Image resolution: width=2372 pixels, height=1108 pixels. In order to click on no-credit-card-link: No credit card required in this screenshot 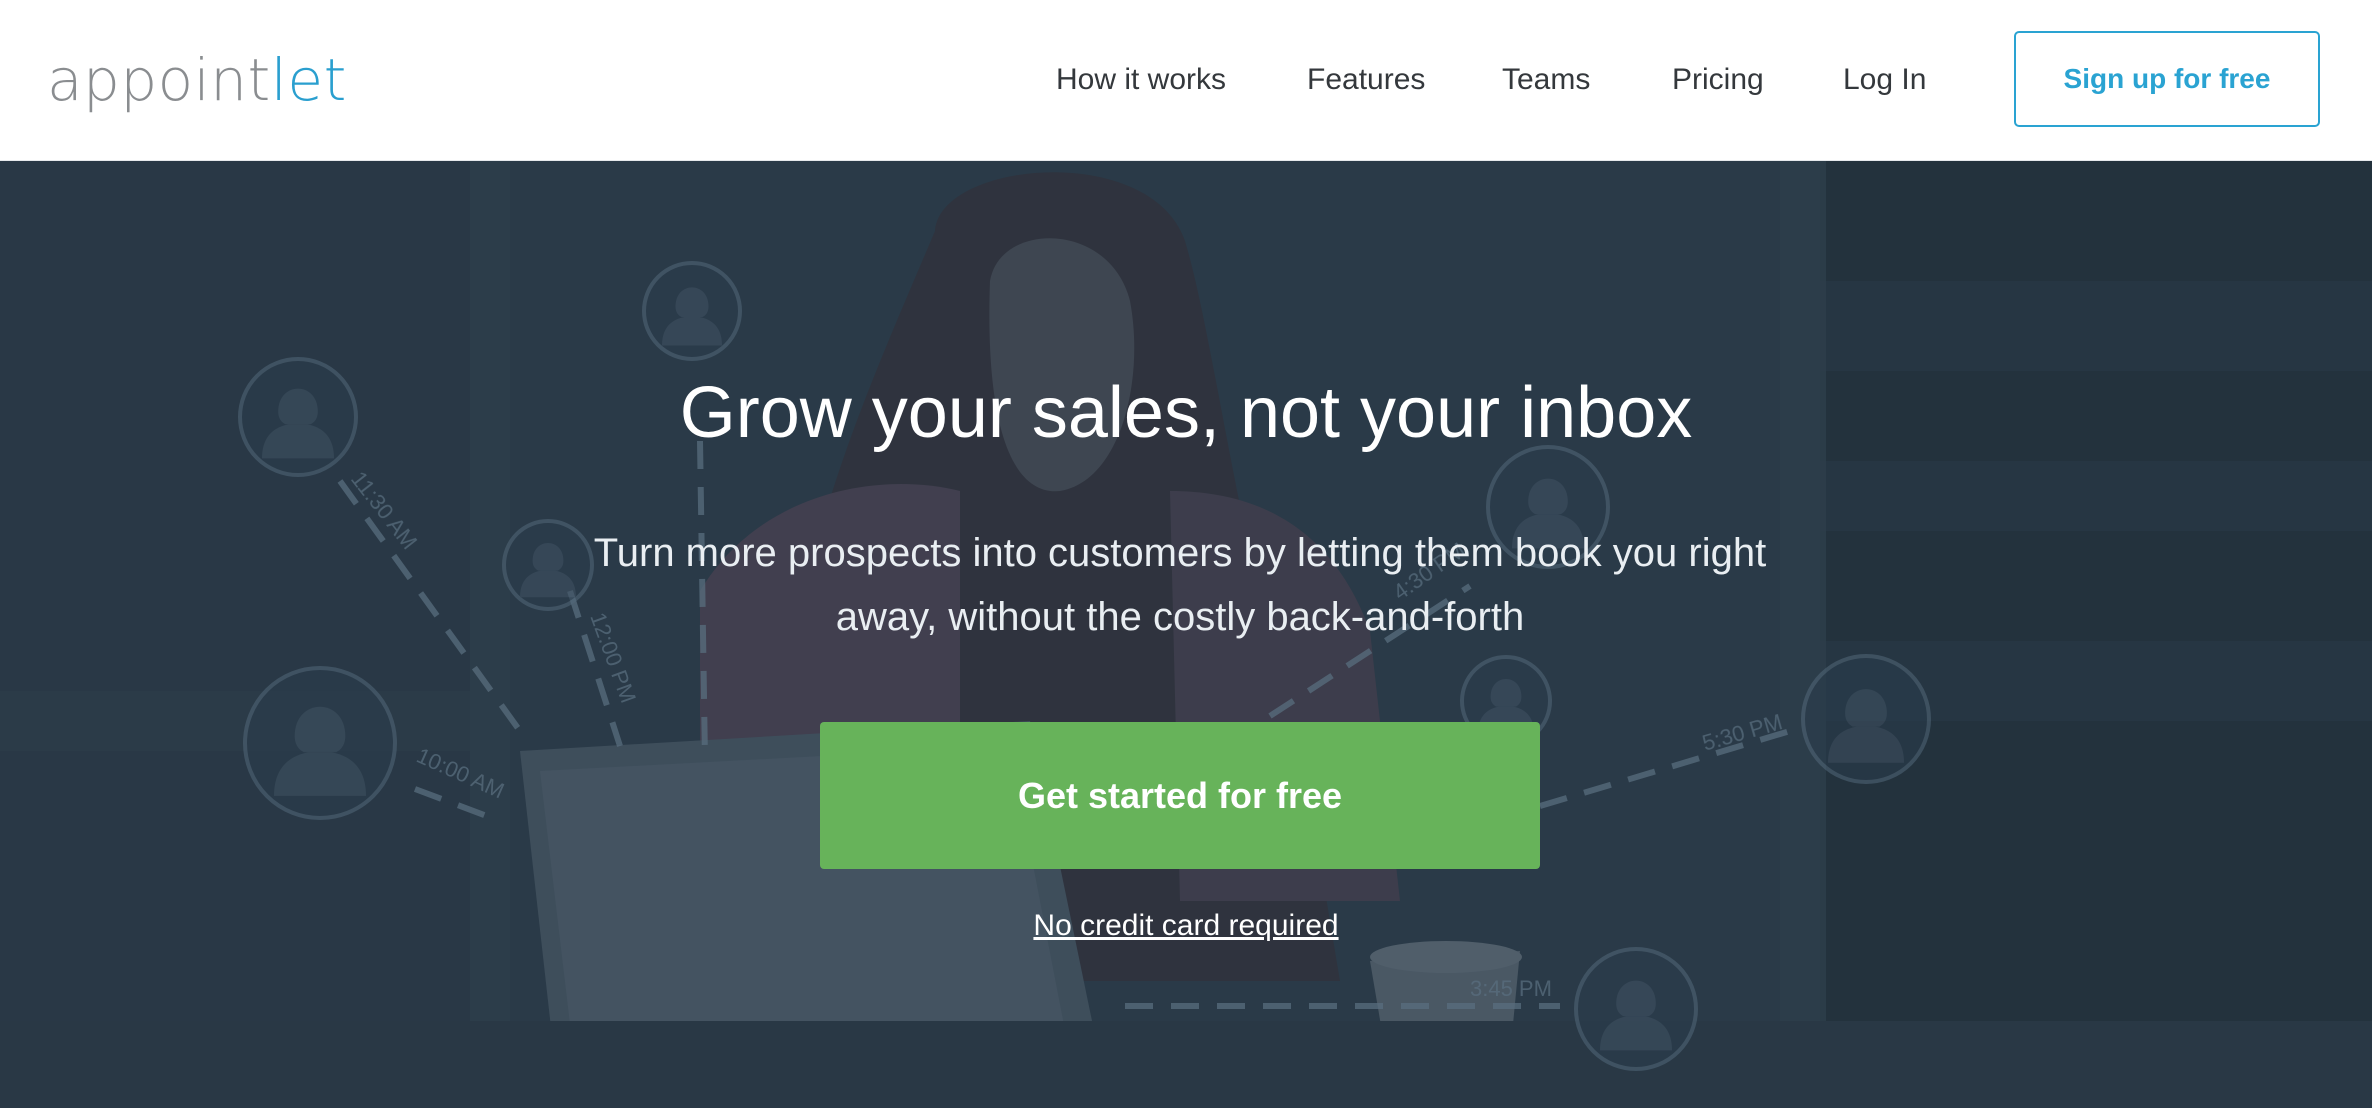, I will do `click(1185, 925)`.